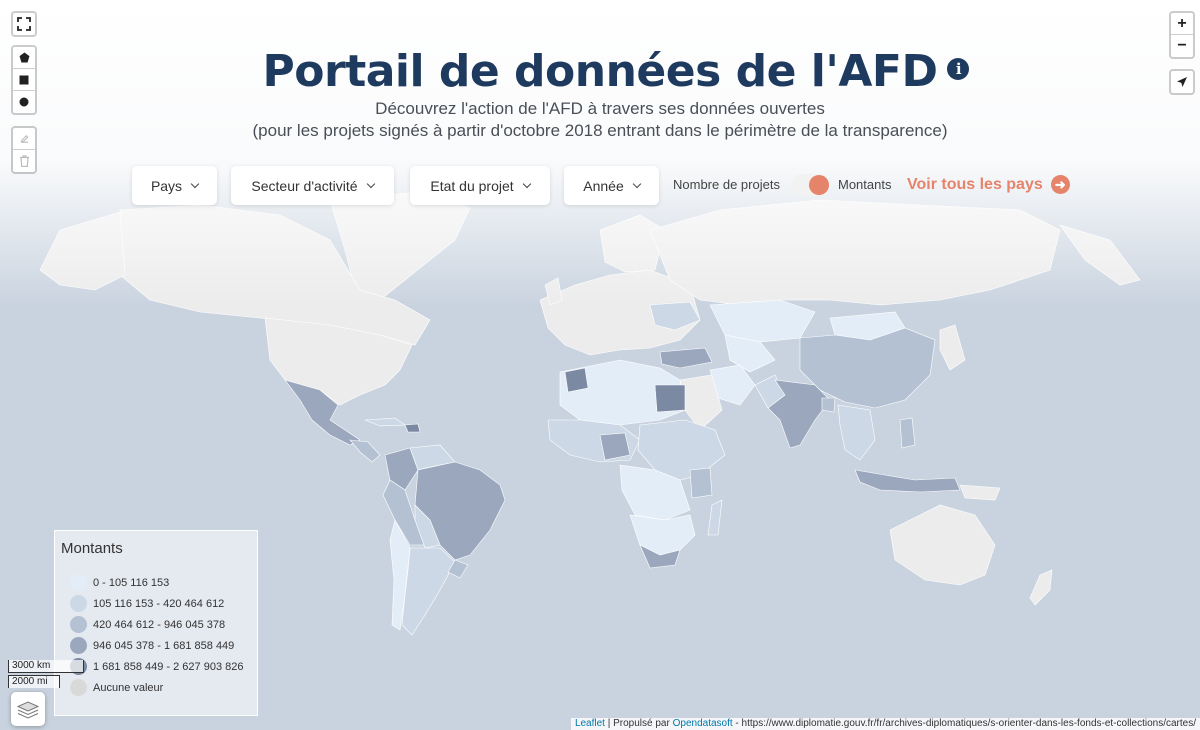  What do you see at coordinates (472, 185) in the screenshot?
I see `filter-etat-label: Etat du projet` at bounding box center [472, 185].